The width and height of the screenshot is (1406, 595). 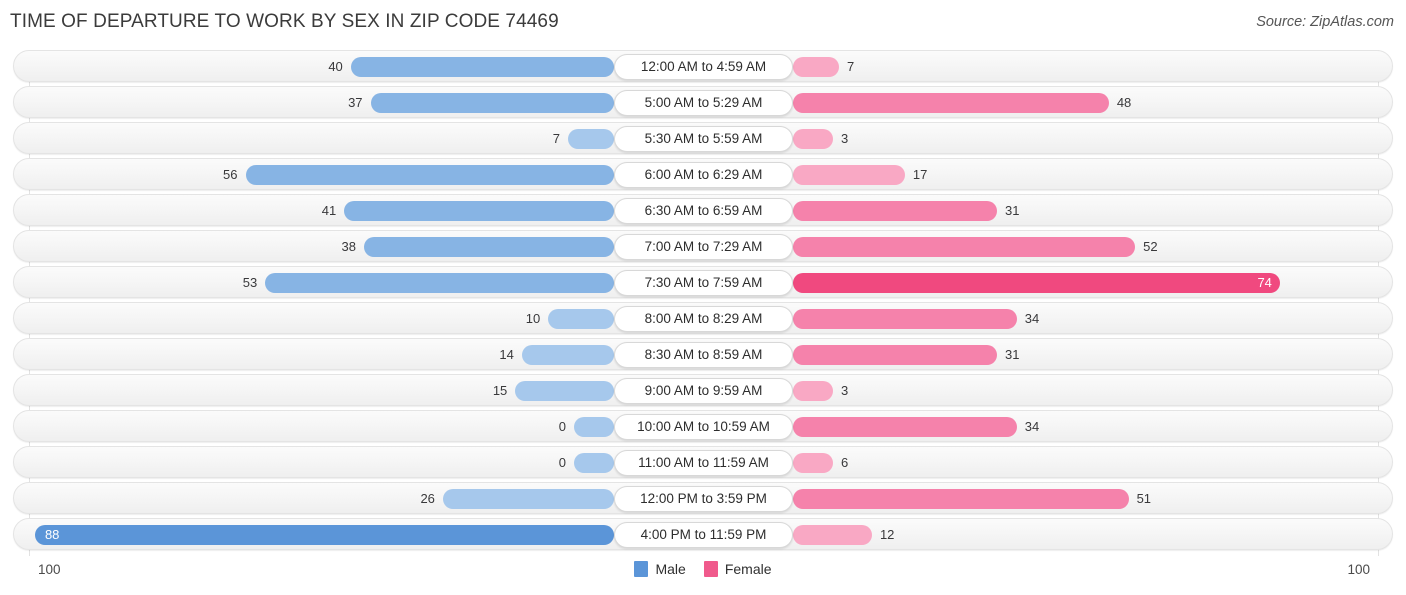 I want to click on category-label: 10:00 AM to 10:59 AM, so click(x=703, y=427).